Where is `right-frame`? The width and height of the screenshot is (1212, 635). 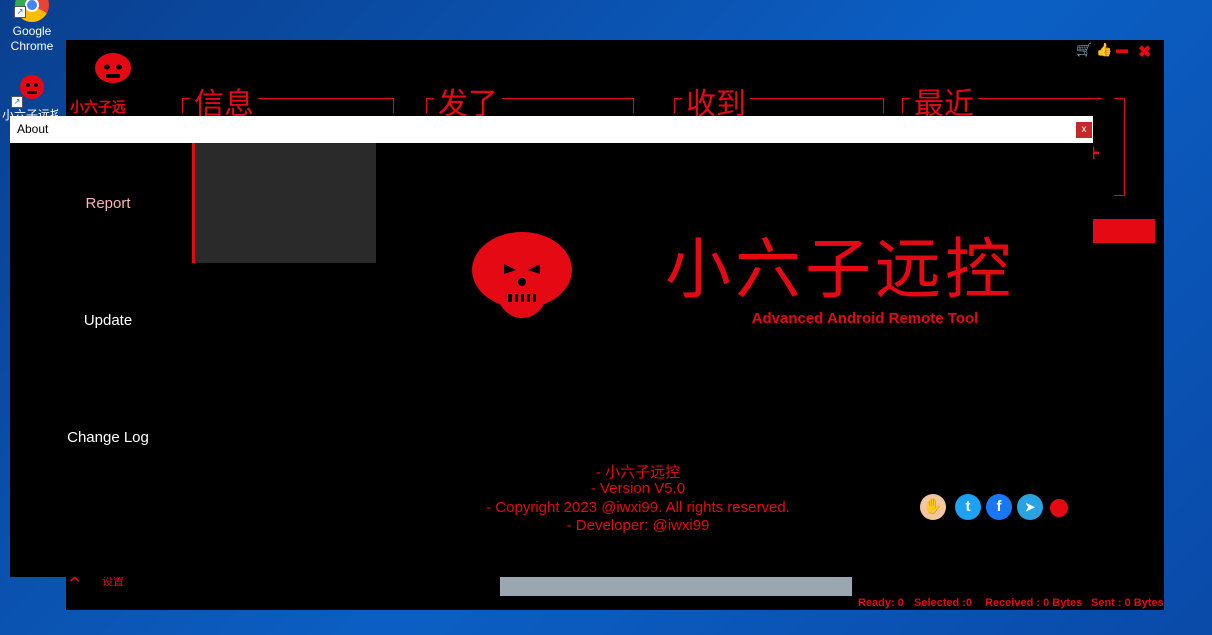
right-frame is located at coordinates (1119, 147).